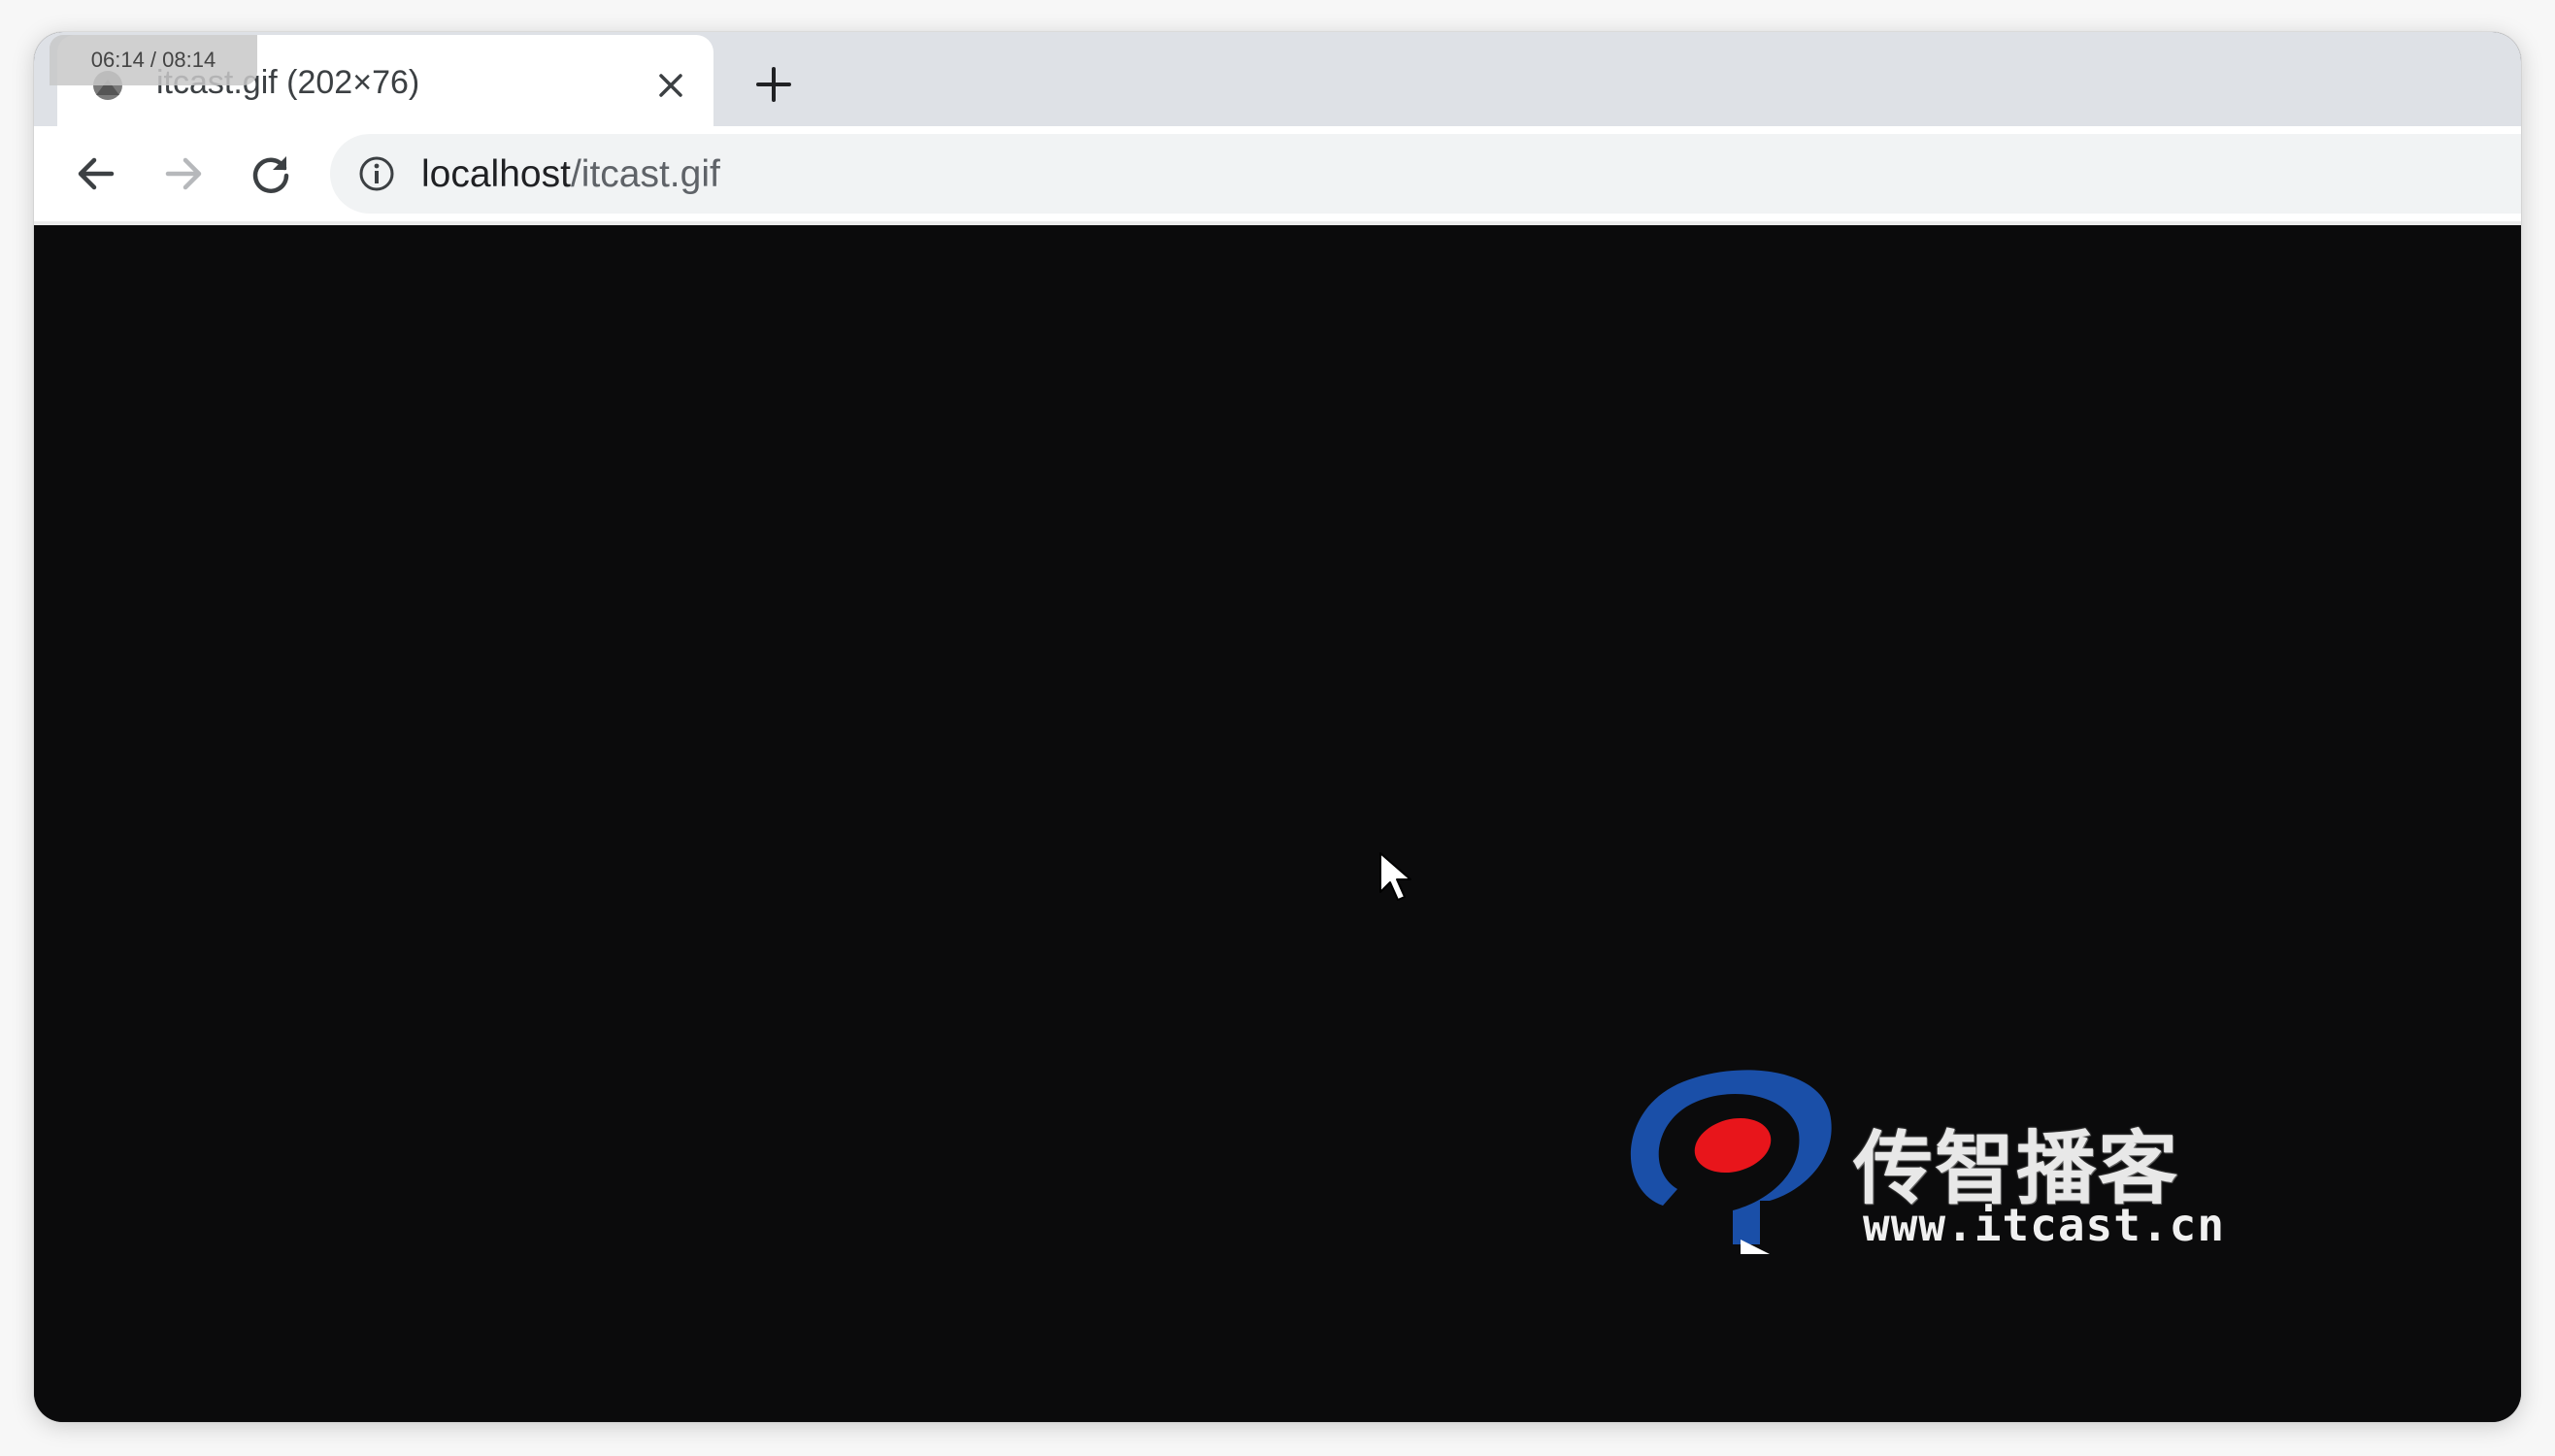  Describe the element at coordinates (645, 174) in the screenshot. I see `url-path: /itcast.gif` at that location.